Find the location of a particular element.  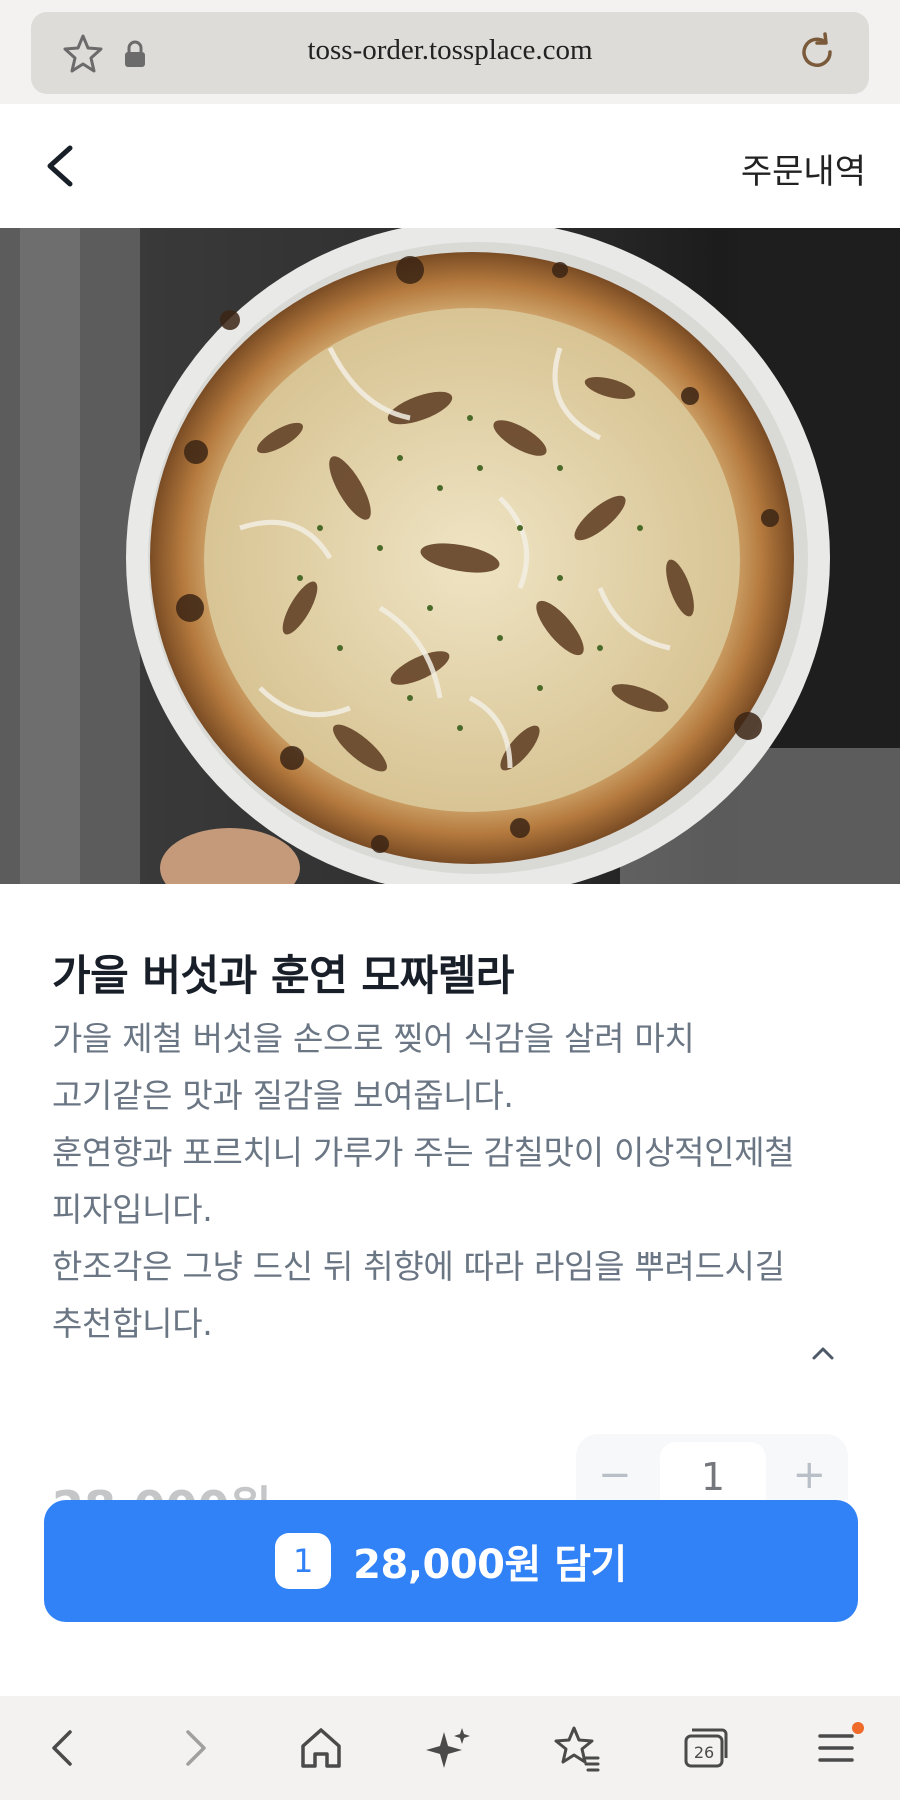

tabs-icon: 26 is located at coordinates (706, 1748).